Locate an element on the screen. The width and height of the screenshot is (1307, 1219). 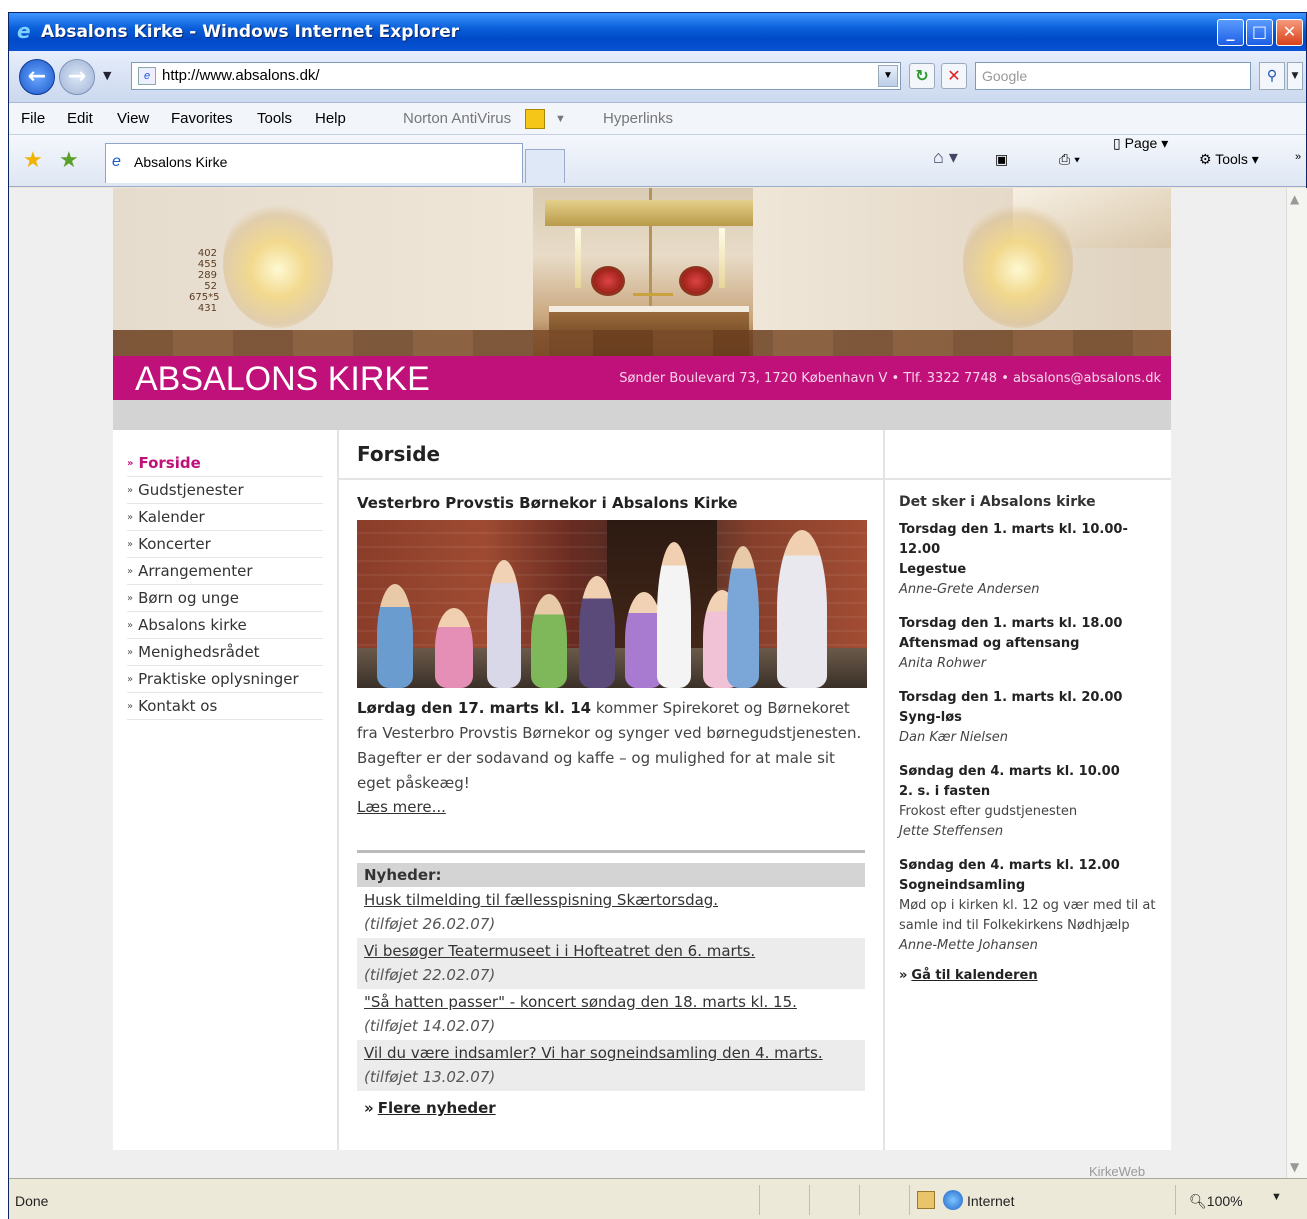
altar-candle is located at coordinates (578, 258).